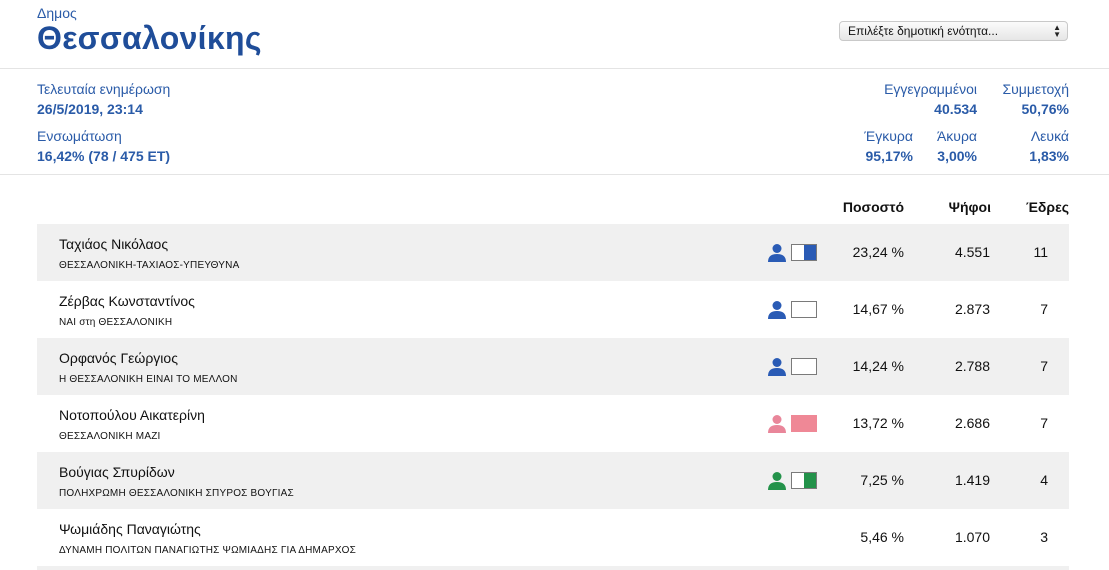 The image size is (1109, 570). What do you see at coordinates (1044, 480) in the screenshot?
I see `candidate-seats: 4` at bounding box center [1044, 480].